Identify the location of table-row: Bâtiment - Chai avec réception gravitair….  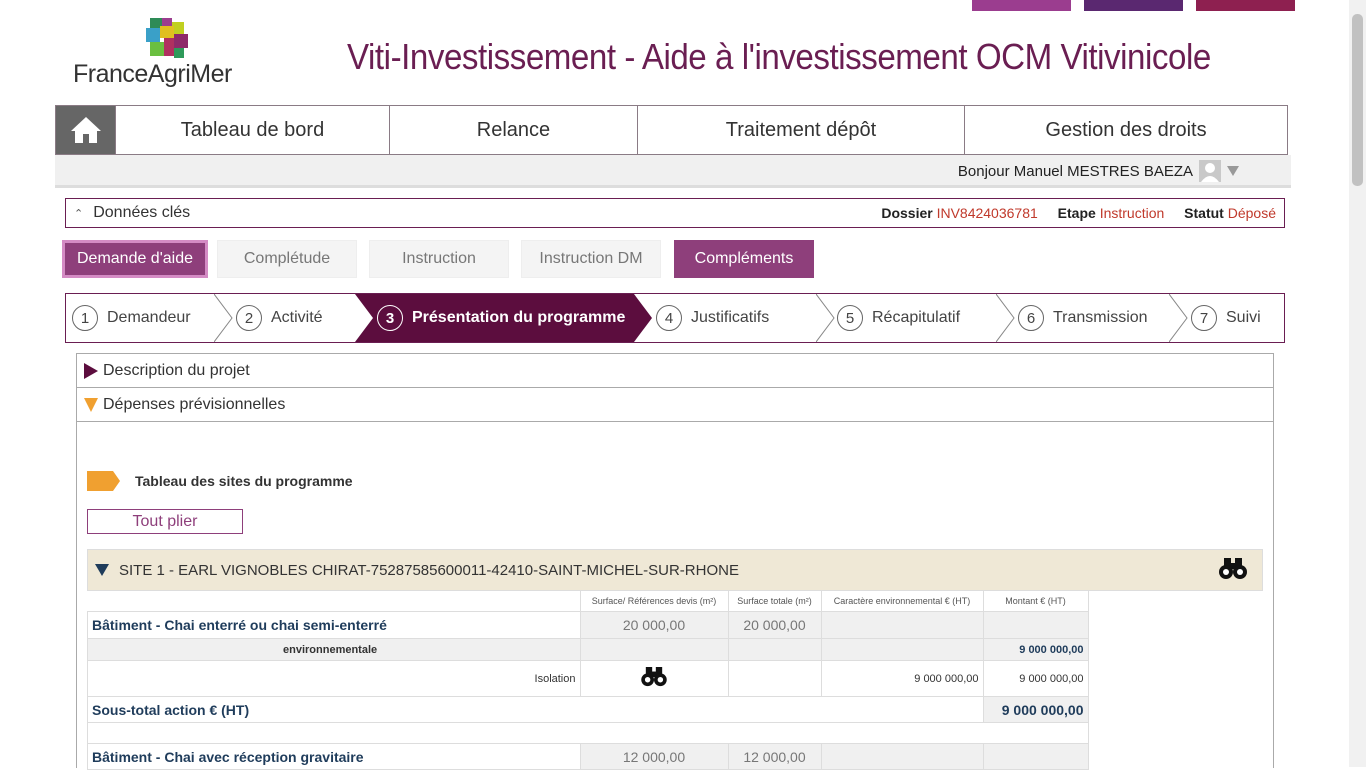
(588, 756).